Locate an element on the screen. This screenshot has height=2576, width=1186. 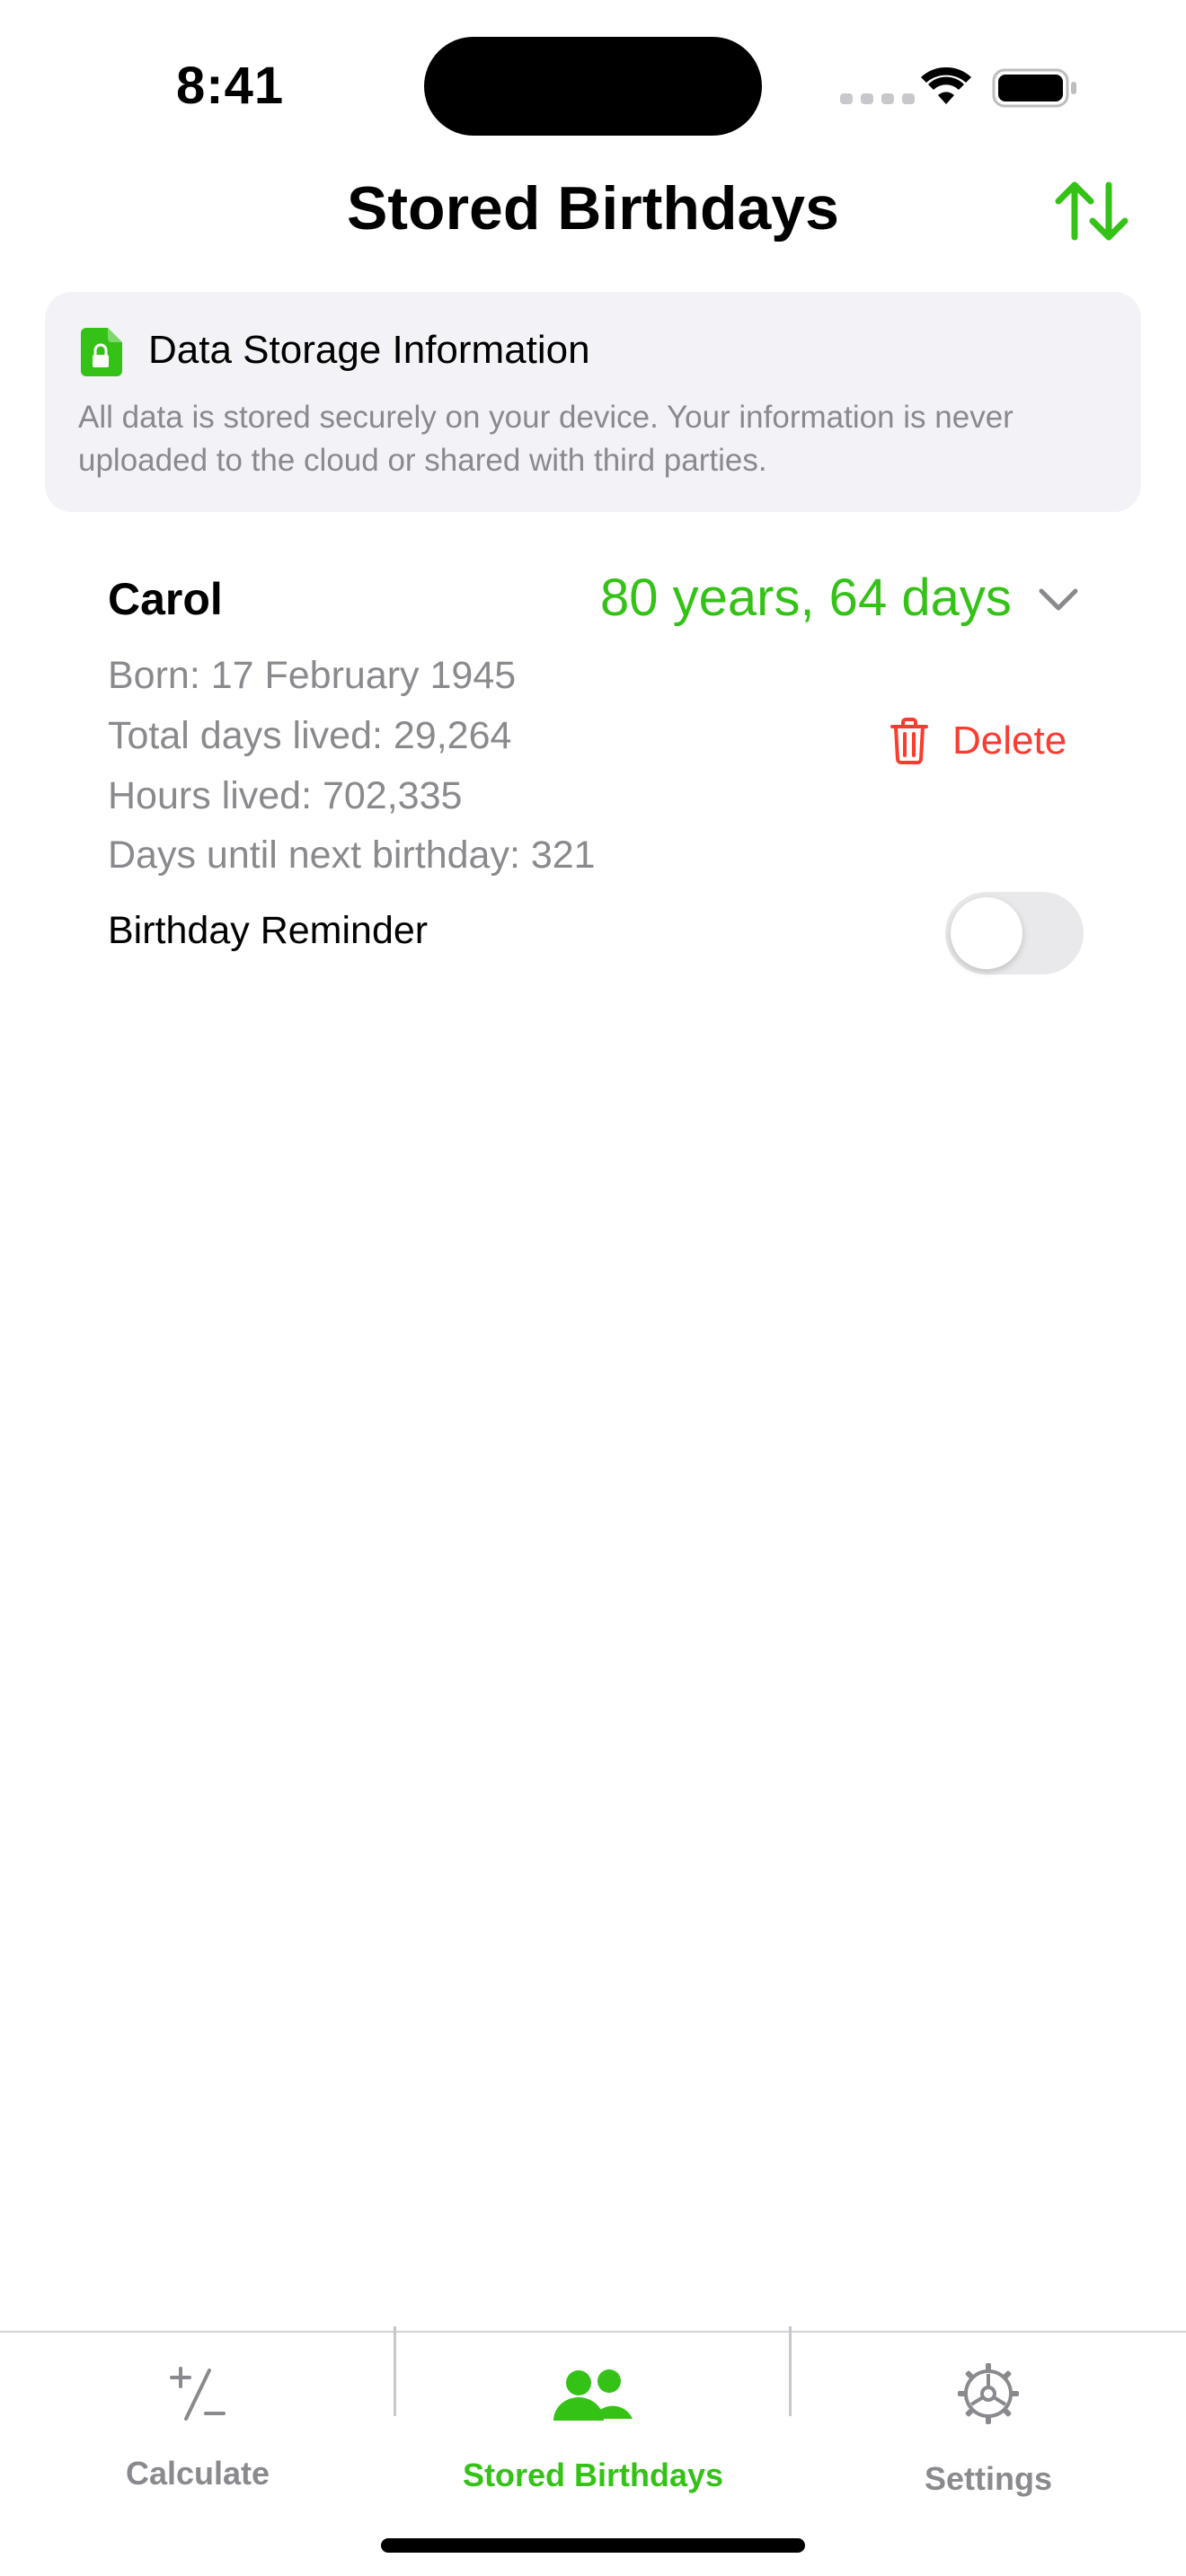
wifi-icon is located at coordinates (946, 85).